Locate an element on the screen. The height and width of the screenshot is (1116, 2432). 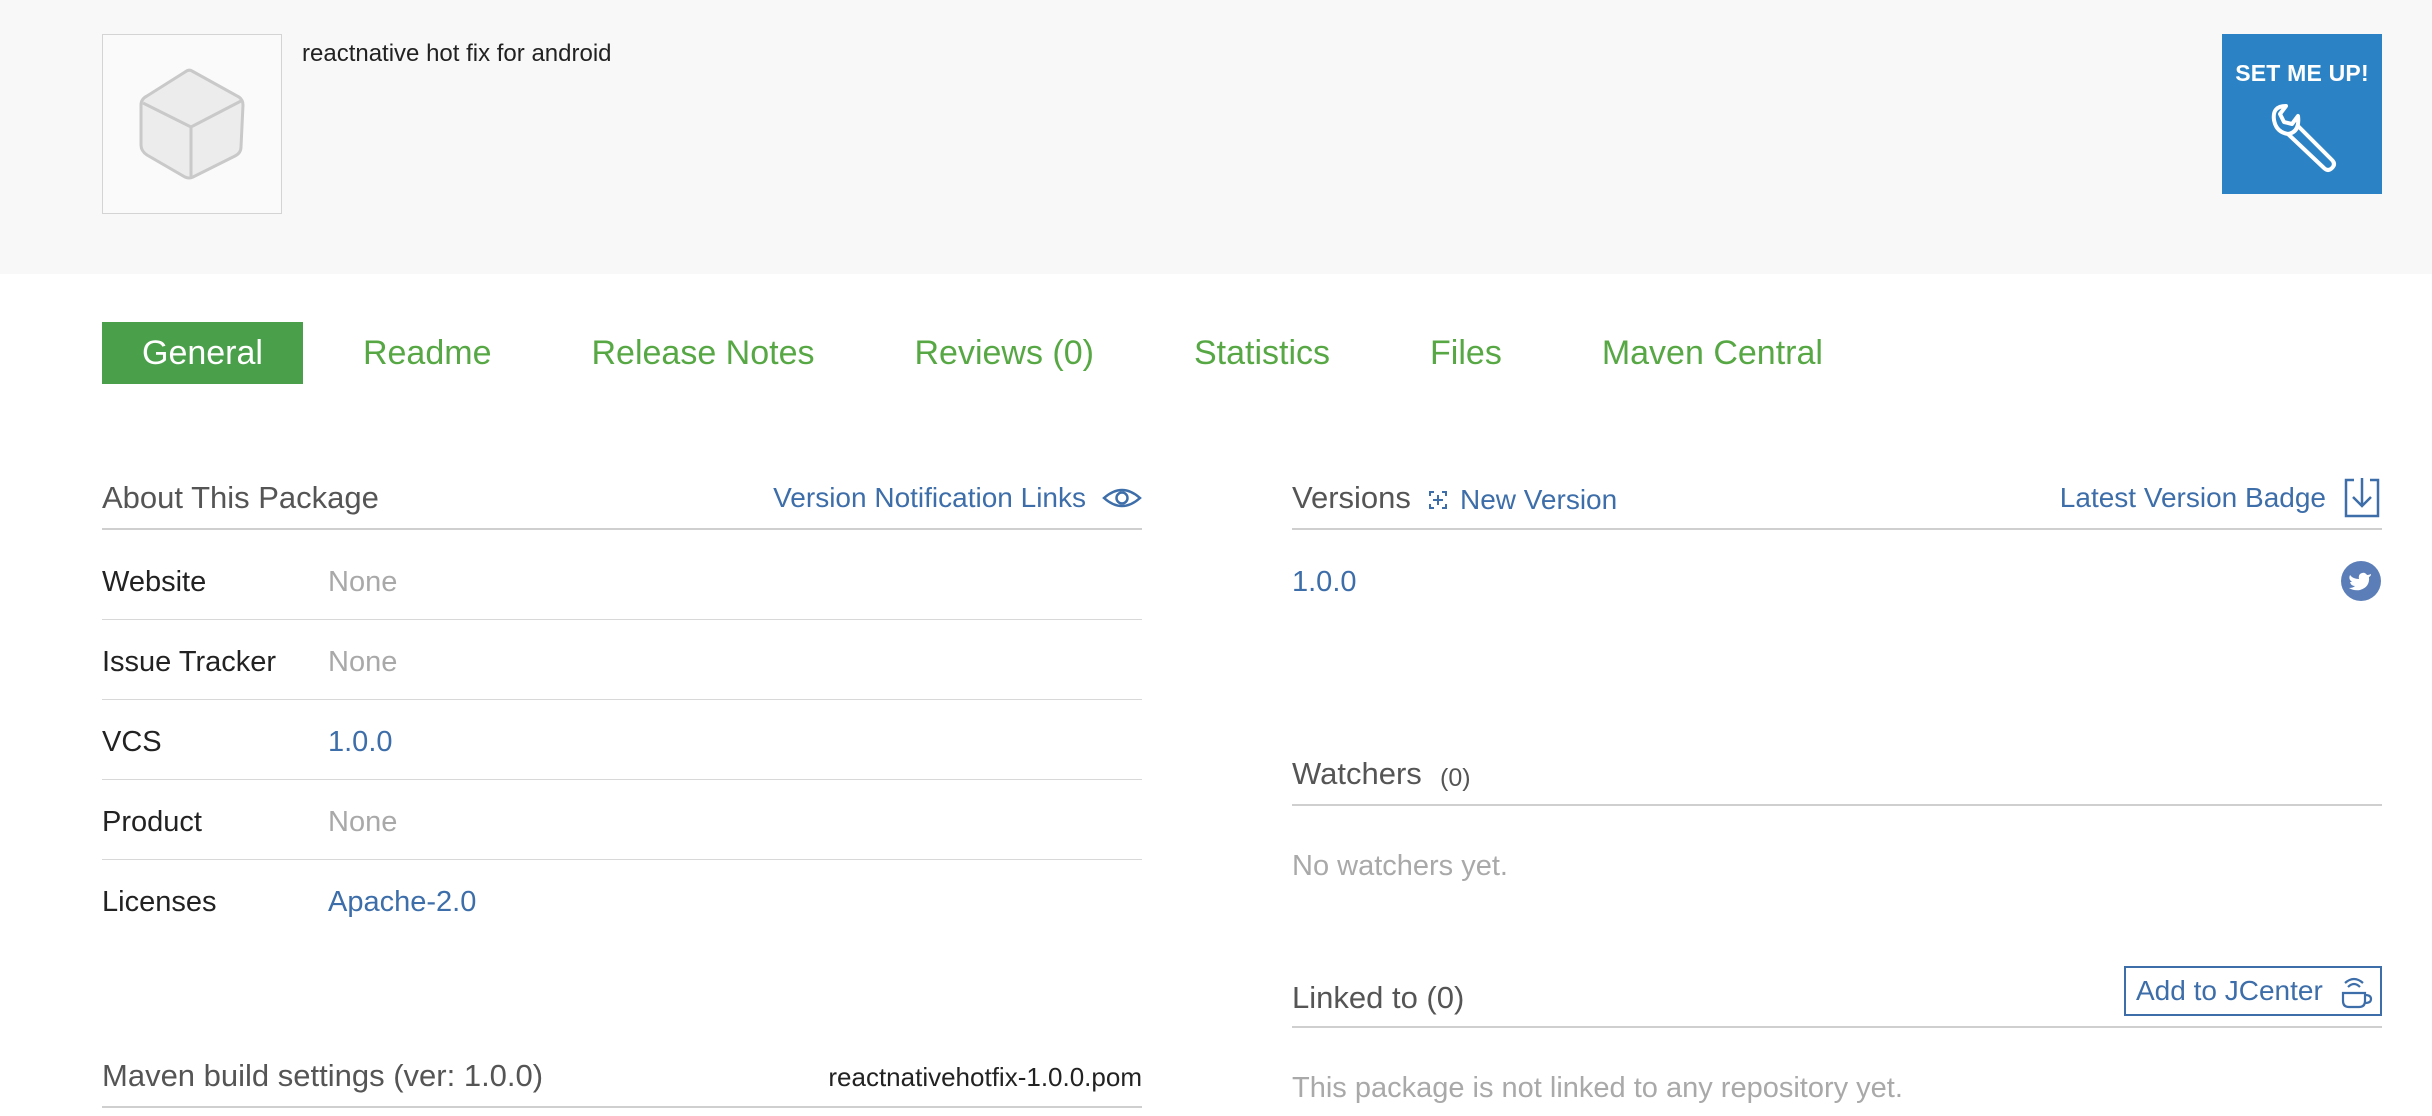
twitter-icon is located at coordinates (2361, 581).